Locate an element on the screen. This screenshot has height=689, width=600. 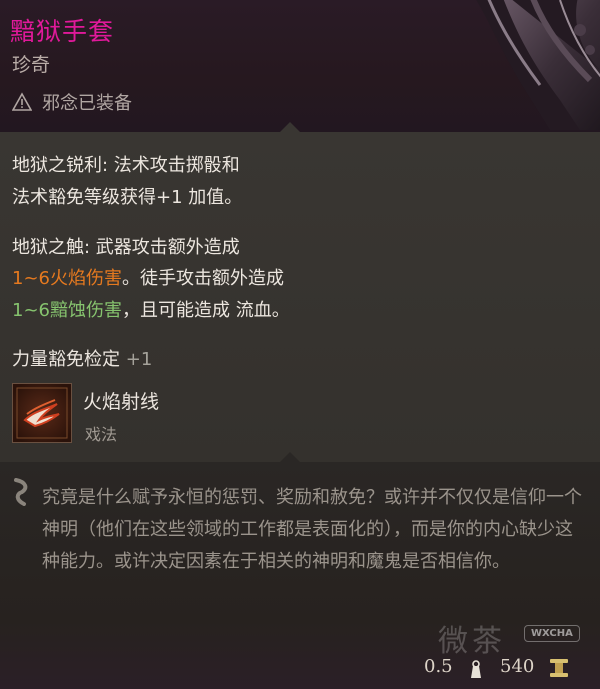
equip-status-label: 邪念已装备 is located at coordinates (87, 103).